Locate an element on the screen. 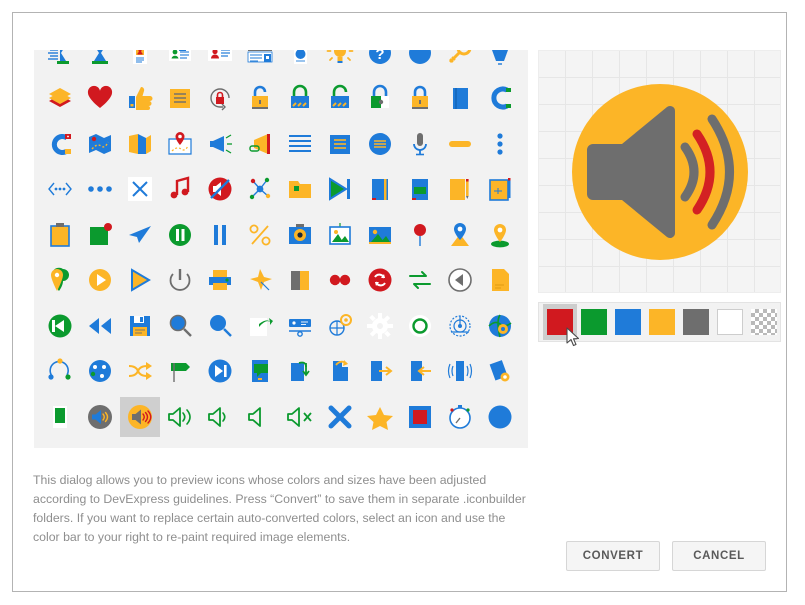  icon-cell-folder-open is located at coordinates (300, 189).